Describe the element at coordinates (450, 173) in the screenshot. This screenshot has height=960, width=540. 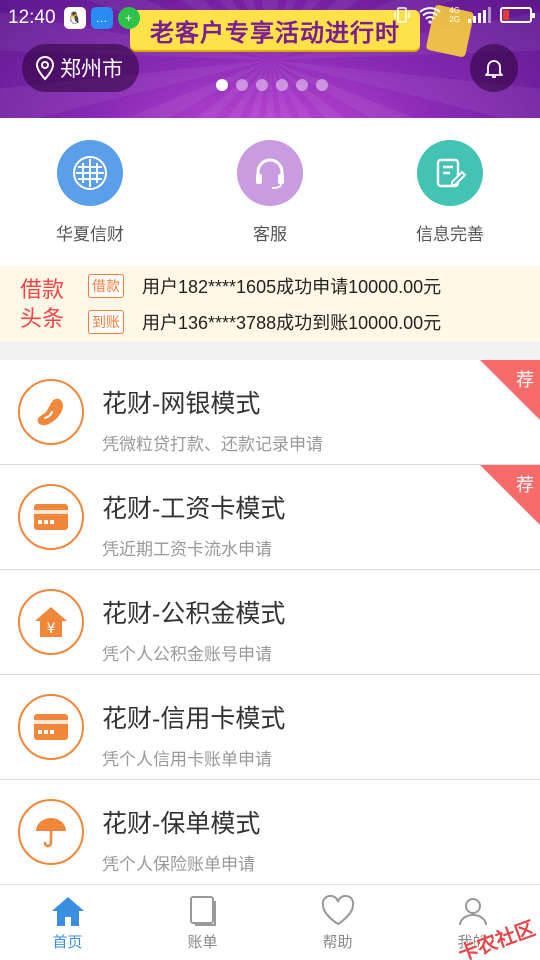
I see `edit-note-icon` at that location.